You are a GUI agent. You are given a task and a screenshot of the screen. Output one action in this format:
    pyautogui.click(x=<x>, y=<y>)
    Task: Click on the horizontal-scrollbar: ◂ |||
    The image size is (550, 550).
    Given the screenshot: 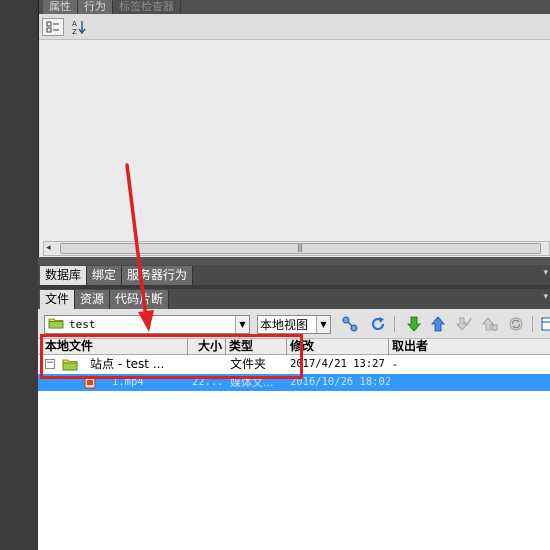 What is the action you would take?
    pyautogui.click(x=296, y=248)
    